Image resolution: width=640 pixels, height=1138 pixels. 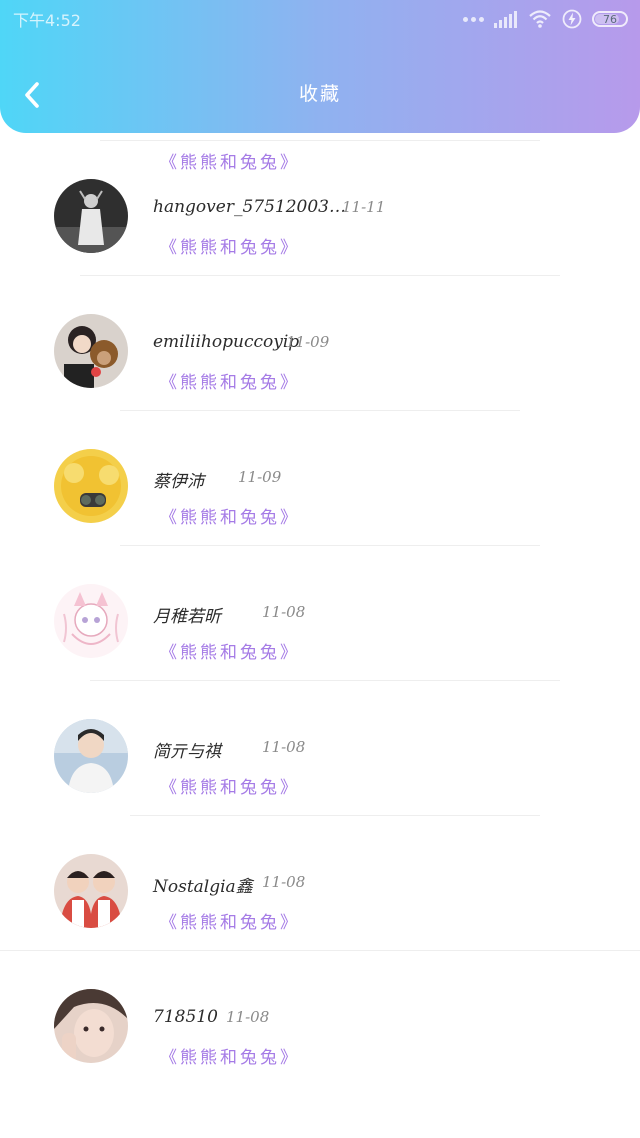 I want to click on battery-icon: 76, so click(x=610, y=19).